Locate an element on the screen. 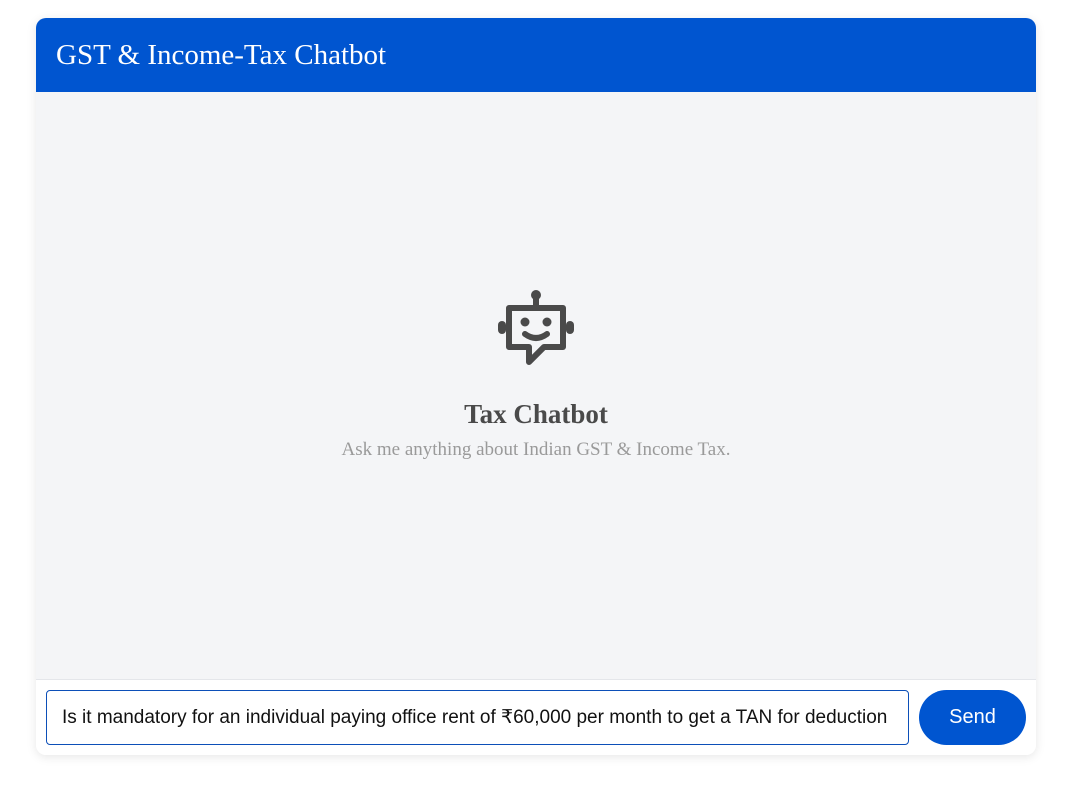 The image size is (1067, 800). composer-bar: Send is located at coordinates (536, 717).